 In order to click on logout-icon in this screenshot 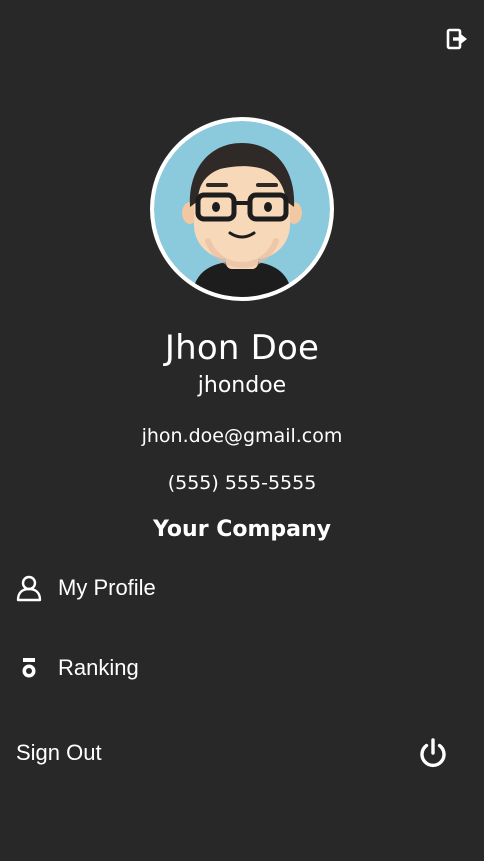, I will do `click(456, 39)`.